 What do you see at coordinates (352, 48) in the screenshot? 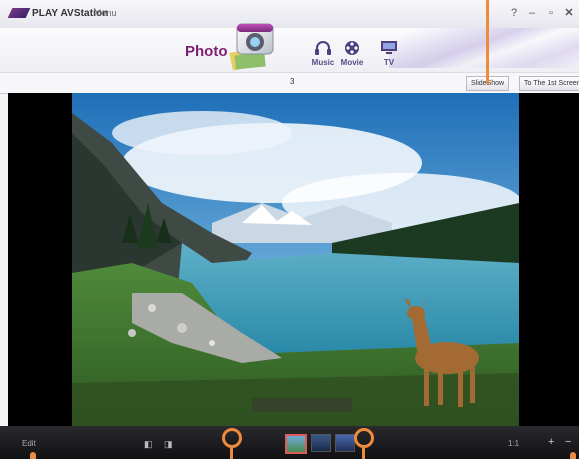
I see `film-reel-icon` at bounding box center [352, 48].